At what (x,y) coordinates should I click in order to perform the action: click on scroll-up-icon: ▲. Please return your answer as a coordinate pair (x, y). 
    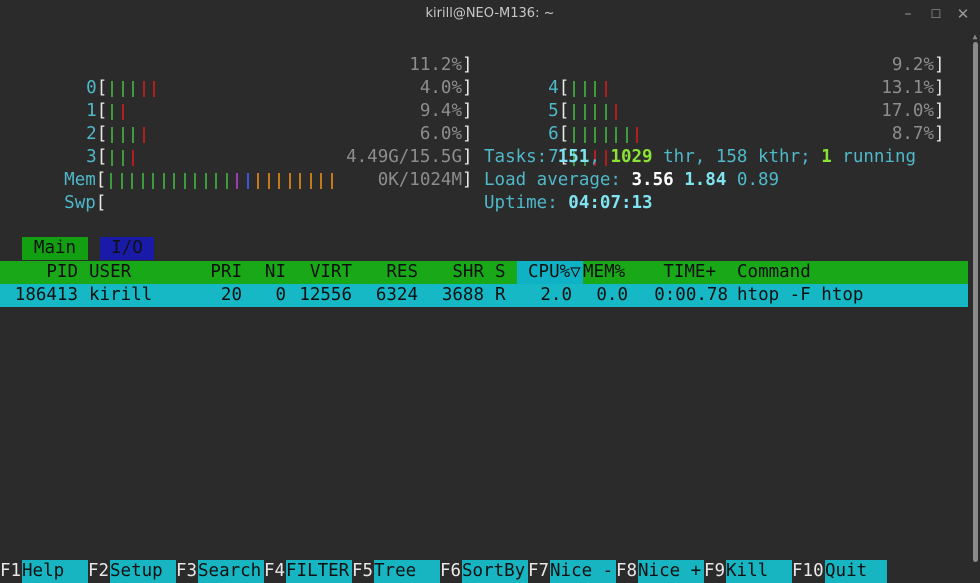
    Looking at the image, I should click on (975, 36).